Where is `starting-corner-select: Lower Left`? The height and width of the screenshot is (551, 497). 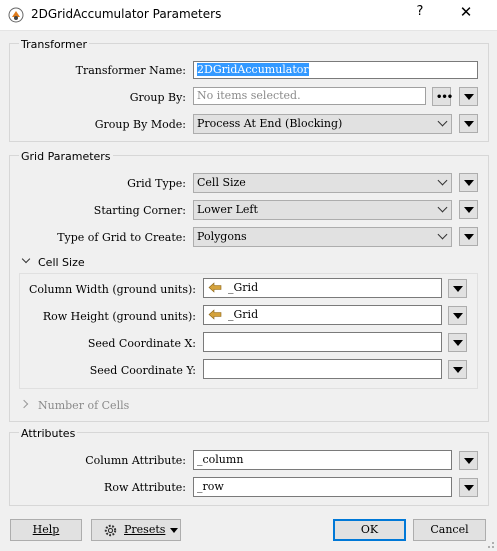
starting-corner-select: Lower Left is located at coordinates (322, 210).